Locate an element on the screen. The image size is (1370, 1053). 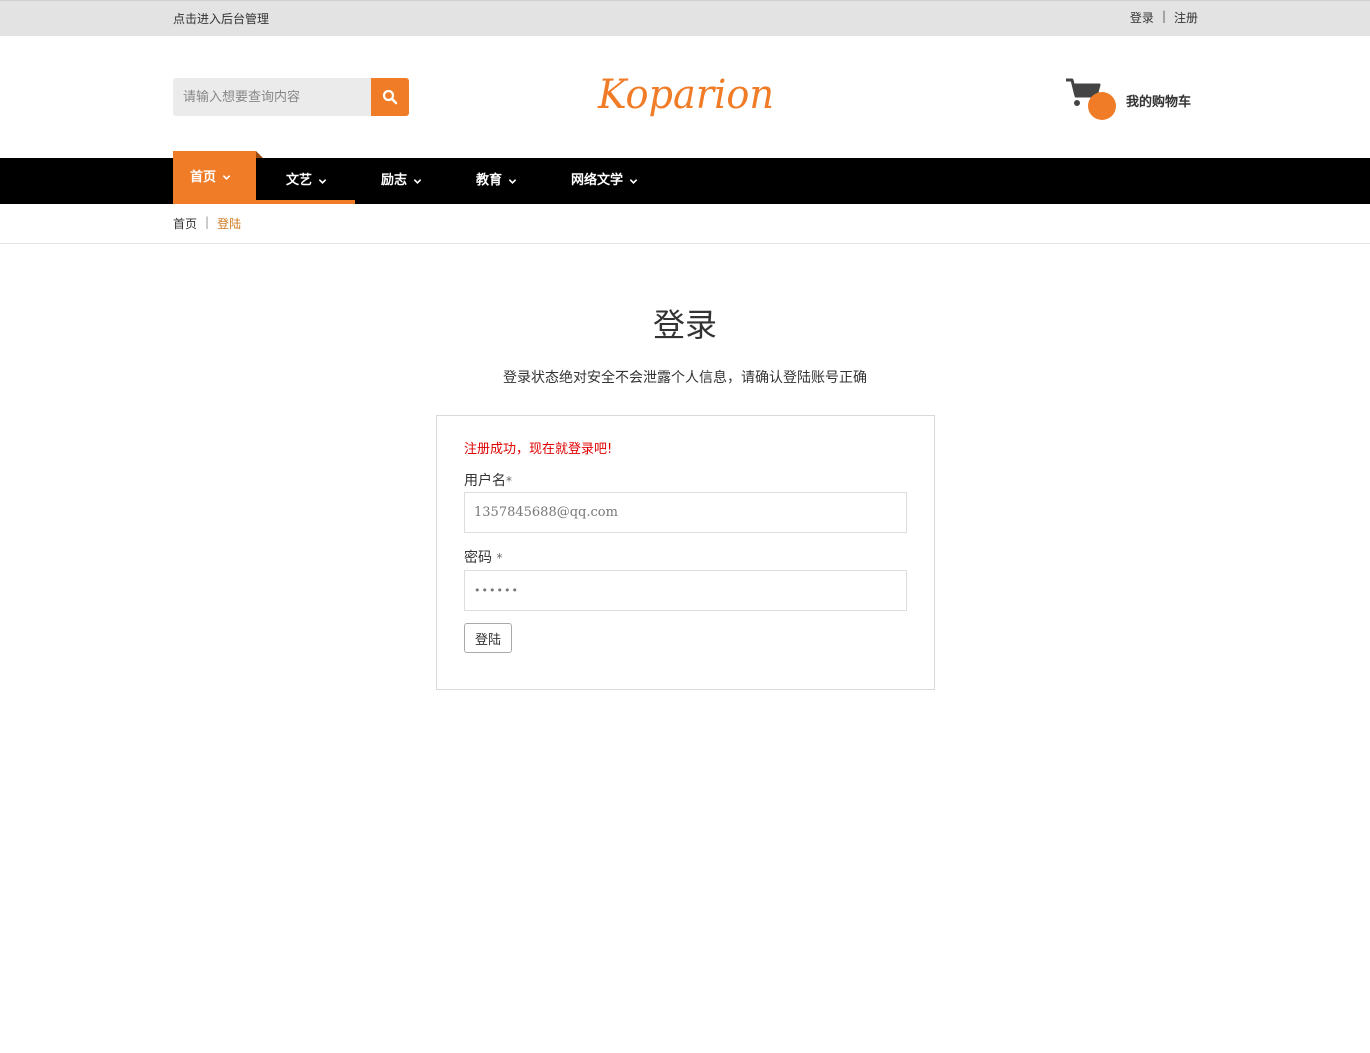
nav-item-lizhi: 励志 is located at coordinates (401, 181).